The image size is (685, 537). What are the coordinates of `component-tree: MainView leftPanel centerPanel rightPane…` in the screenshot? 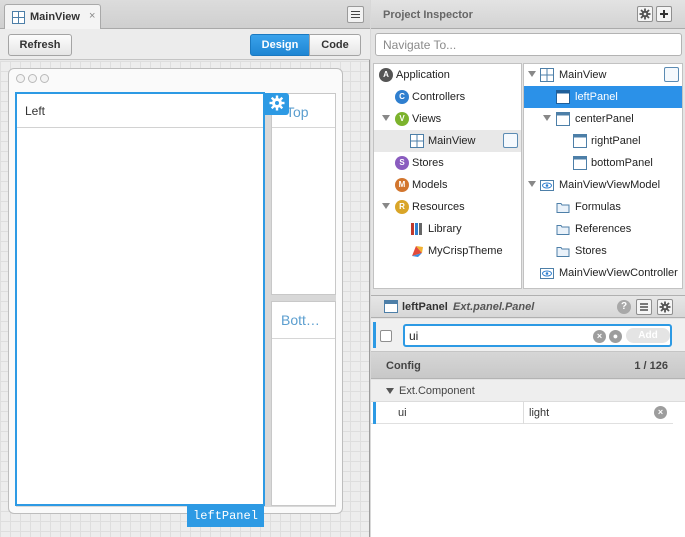 It's located at (603, 176).